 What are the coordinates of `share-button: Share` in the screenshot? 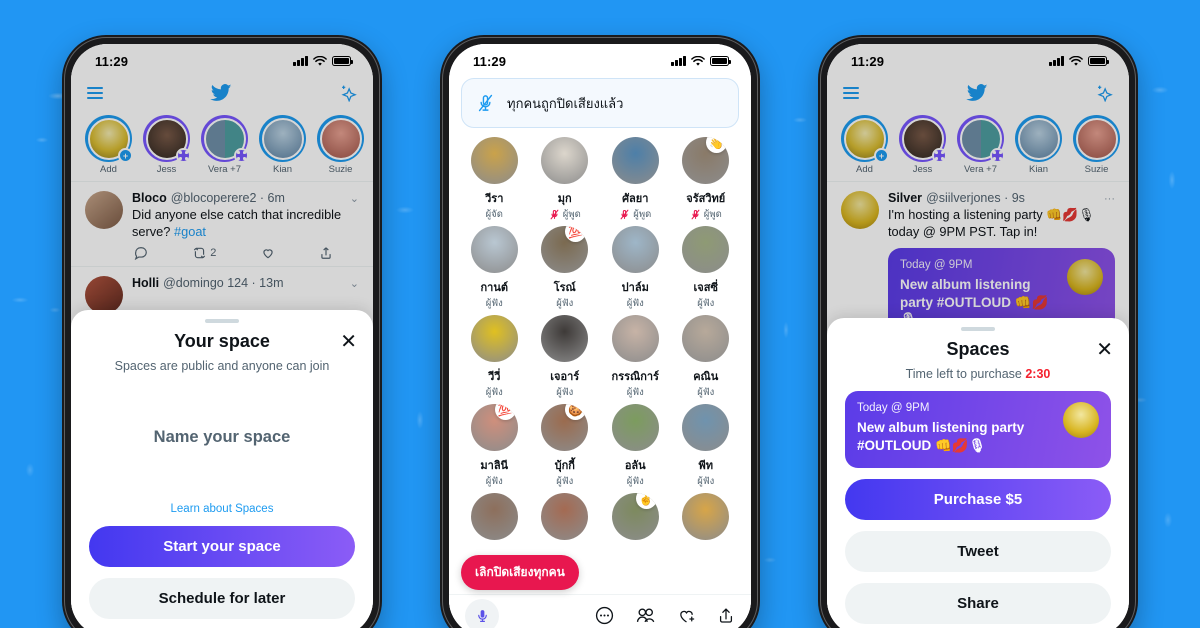 It's located at (978, 604).